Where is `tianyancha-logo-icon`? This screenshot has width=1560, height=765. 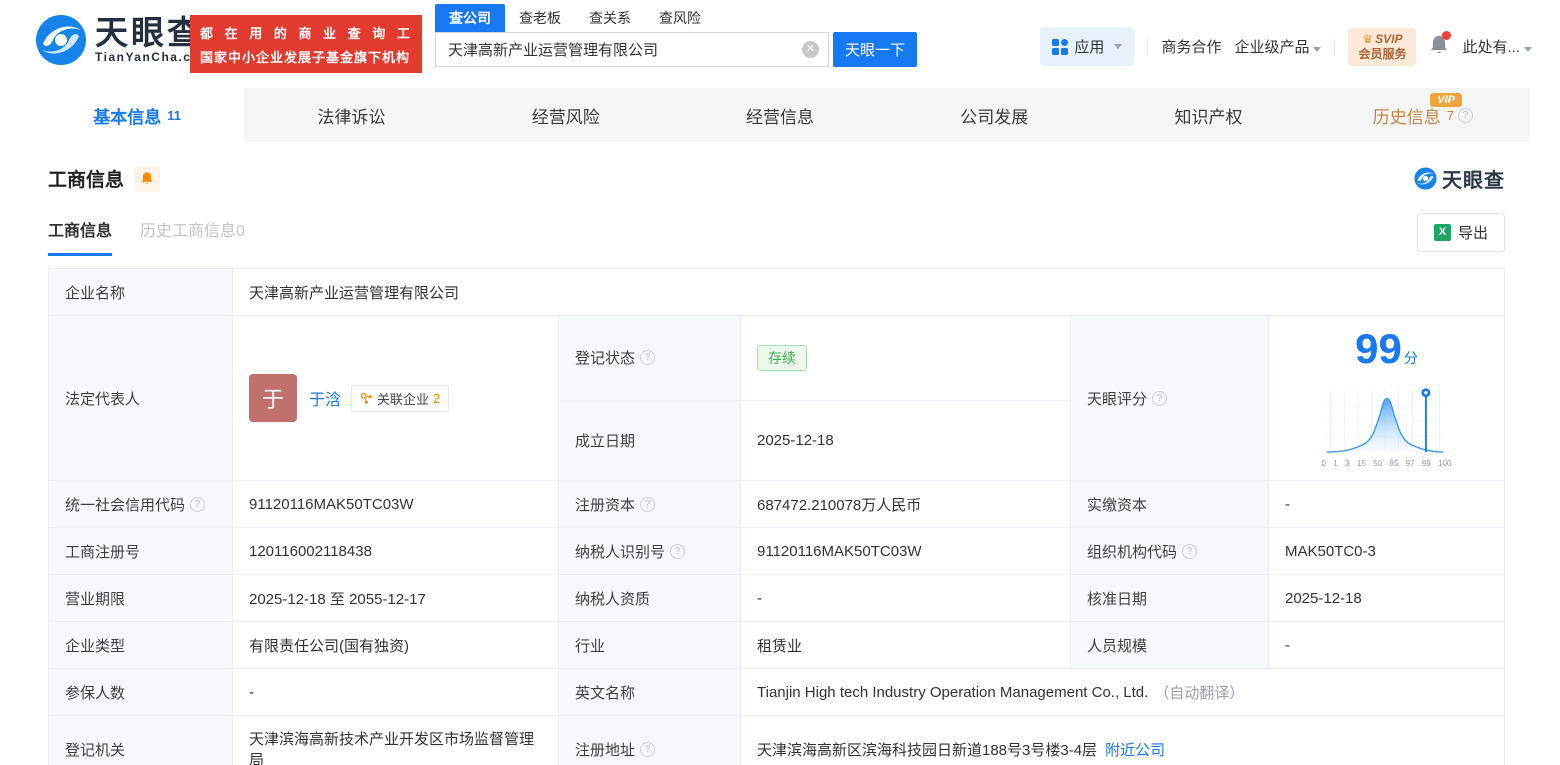
tianyancha-logo-icon is located at coordinates (61, 40).